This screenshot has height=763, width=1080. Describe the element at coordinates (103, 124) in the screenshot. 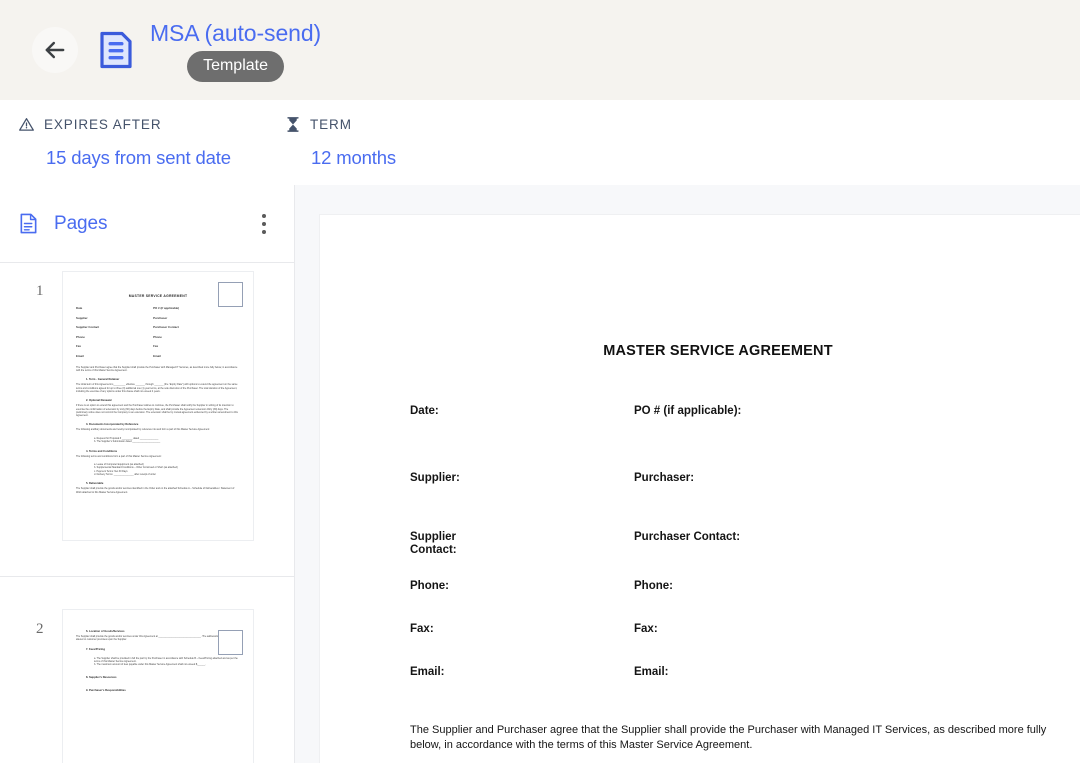

I see `meta-expires-label: EXPIRES AFTER` at that location.